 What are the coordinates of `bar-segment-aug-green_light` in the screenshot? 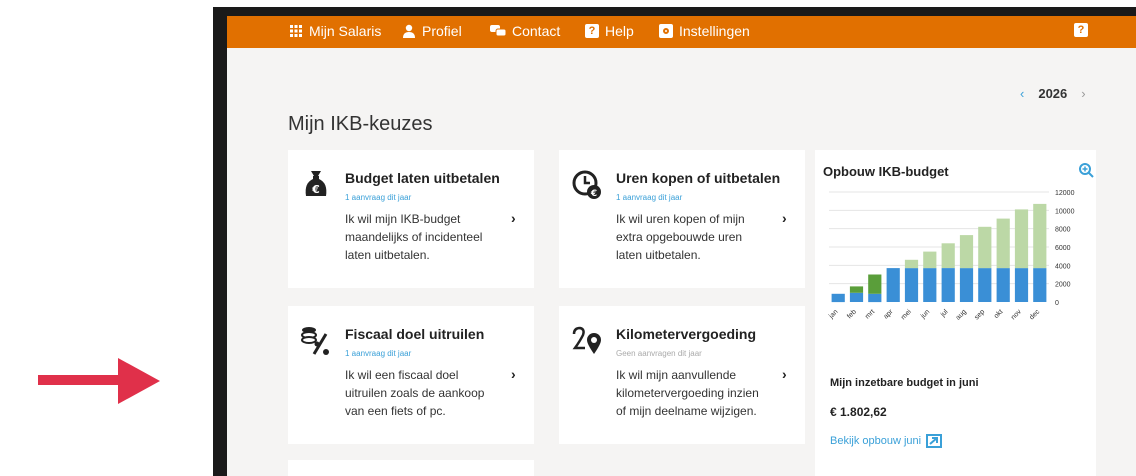 It's located at (966, 252).